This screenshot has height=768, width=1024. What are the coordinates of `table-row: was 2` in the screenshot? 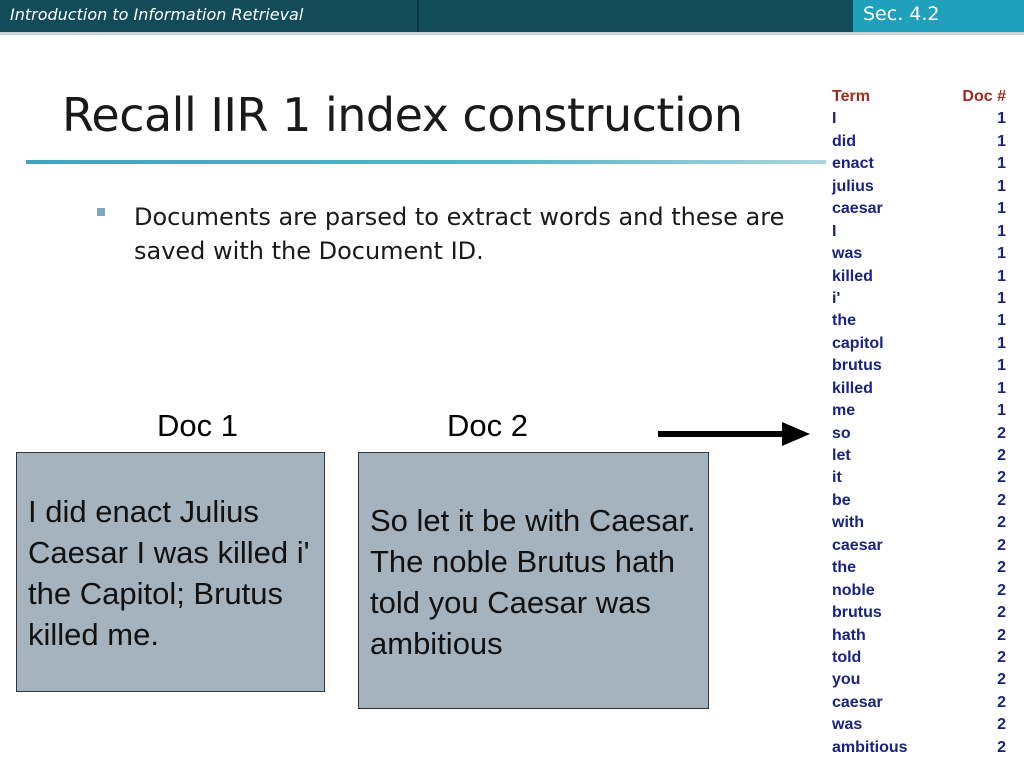 It's located at (919, 725).